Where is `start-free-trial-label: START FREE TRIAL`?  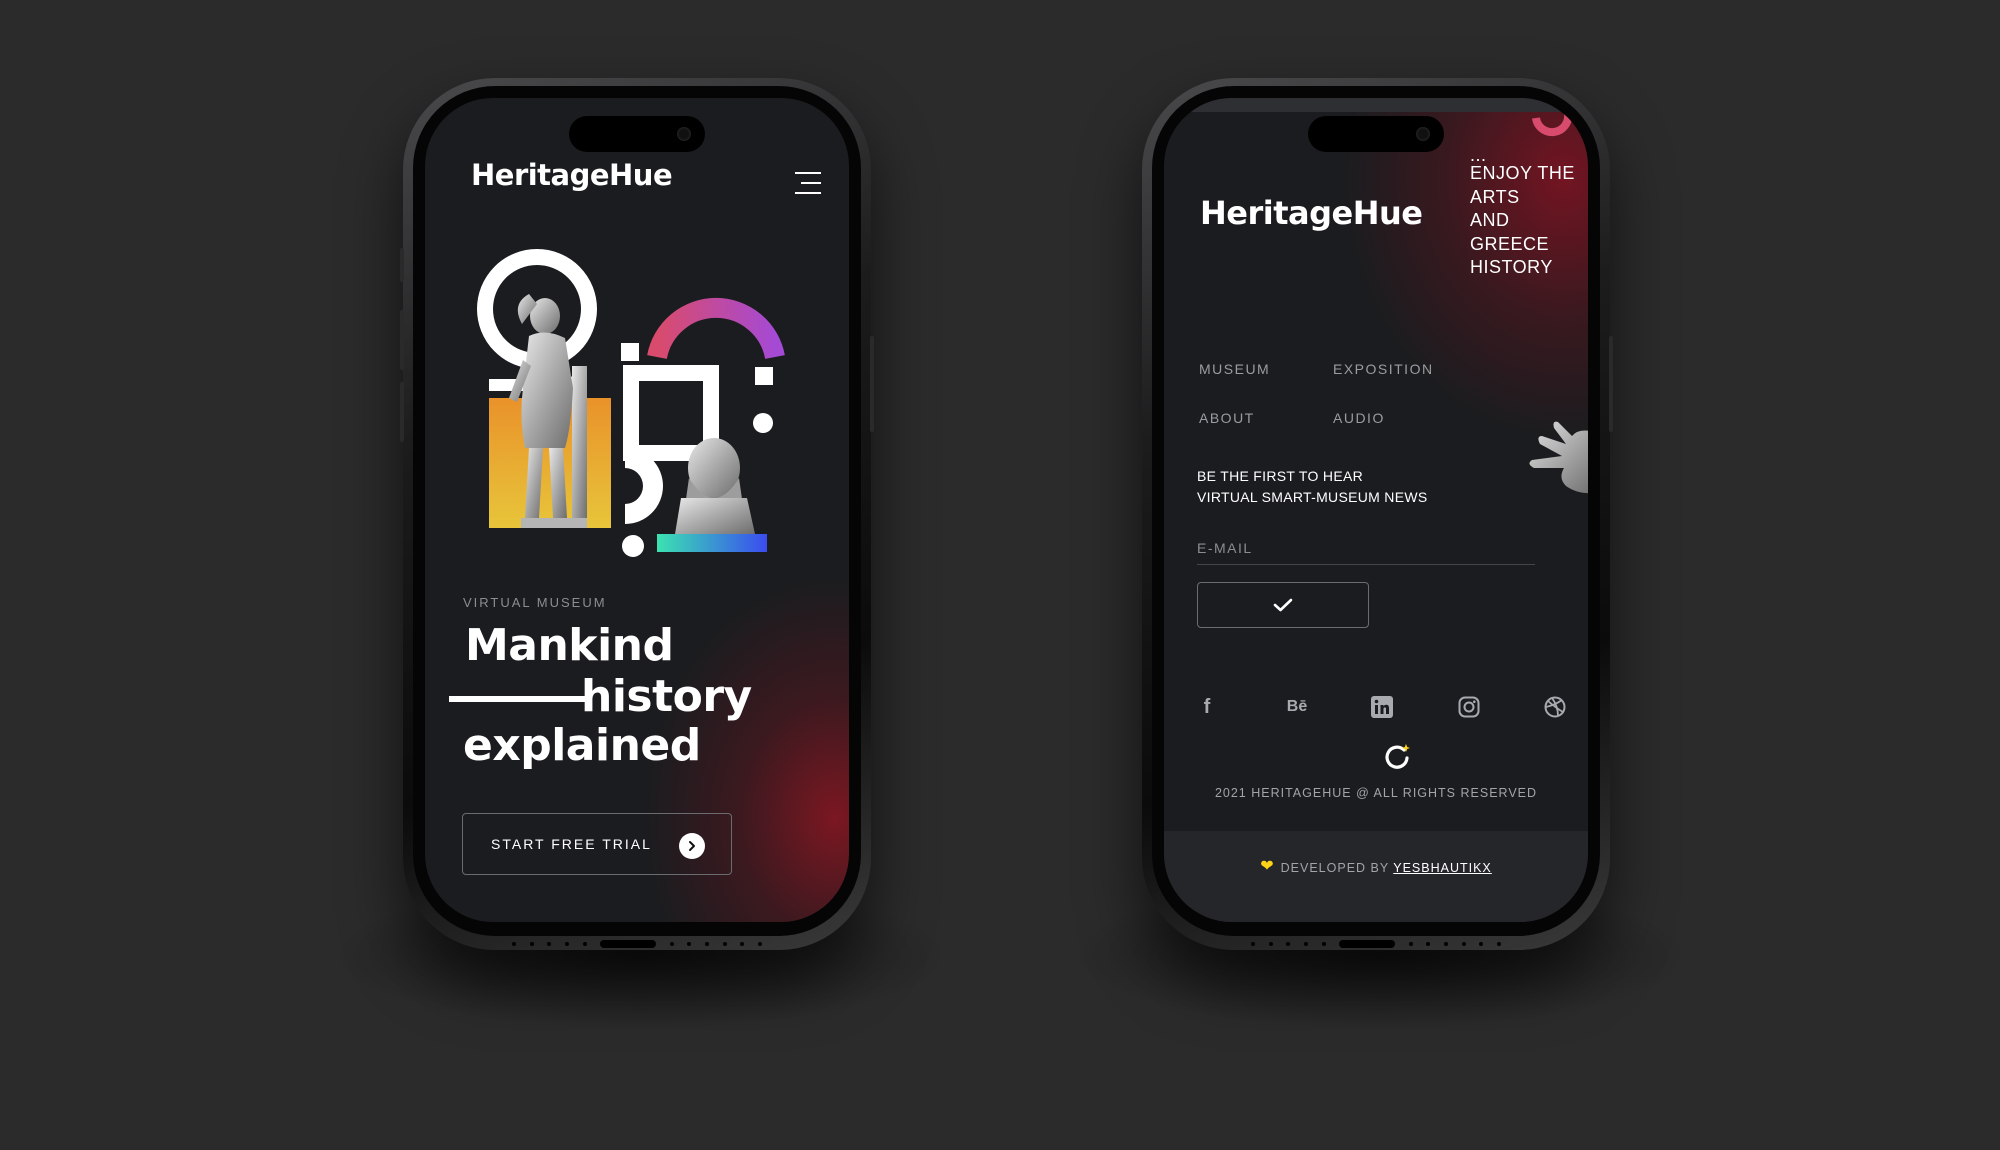
start-free-trial-label: START FREE TRIAL is located at coordinates (571, 844).